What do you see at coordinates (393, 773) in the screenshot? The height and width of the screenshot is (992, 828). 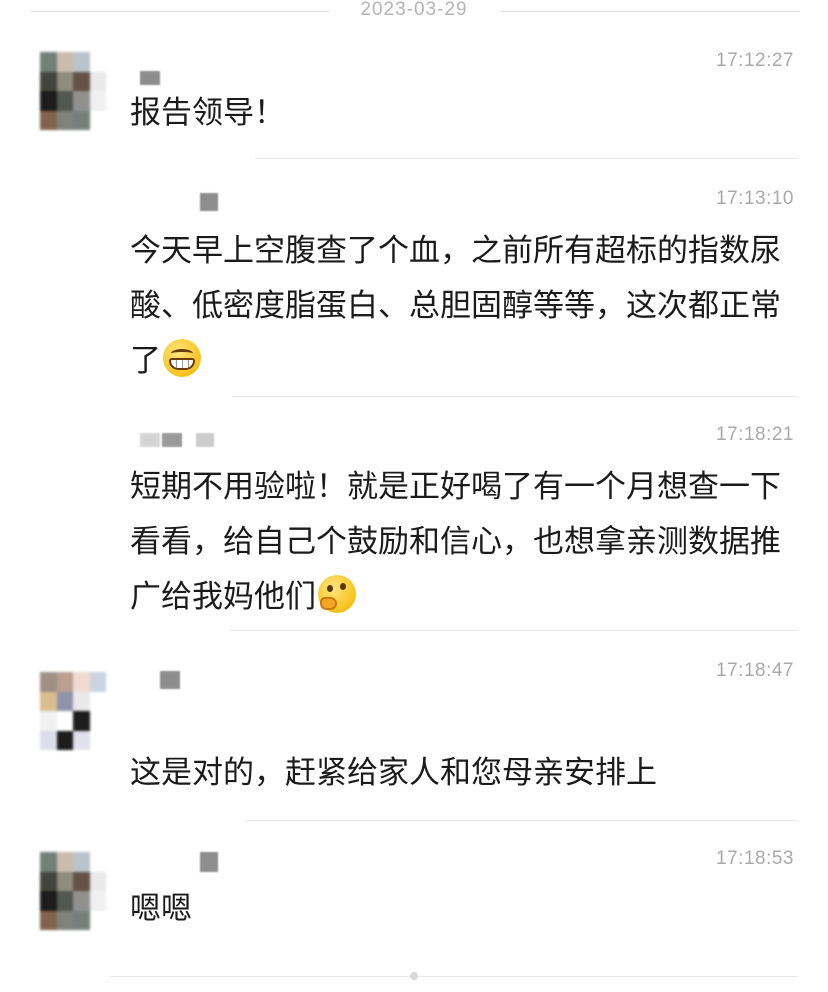 I see `message-text: 这是对的，赶紧给家人和您母亲安排上` at bounding box center [393, 773].